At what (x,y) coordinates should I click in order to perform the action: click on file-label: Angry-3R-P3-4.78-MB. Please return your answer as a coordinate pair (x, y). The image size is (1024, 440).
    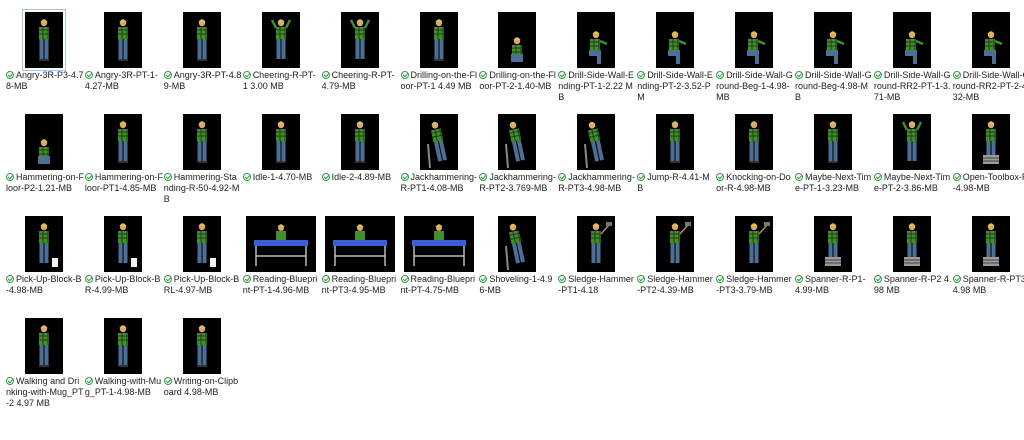
    Looking at the image, I should click on (45, 81).